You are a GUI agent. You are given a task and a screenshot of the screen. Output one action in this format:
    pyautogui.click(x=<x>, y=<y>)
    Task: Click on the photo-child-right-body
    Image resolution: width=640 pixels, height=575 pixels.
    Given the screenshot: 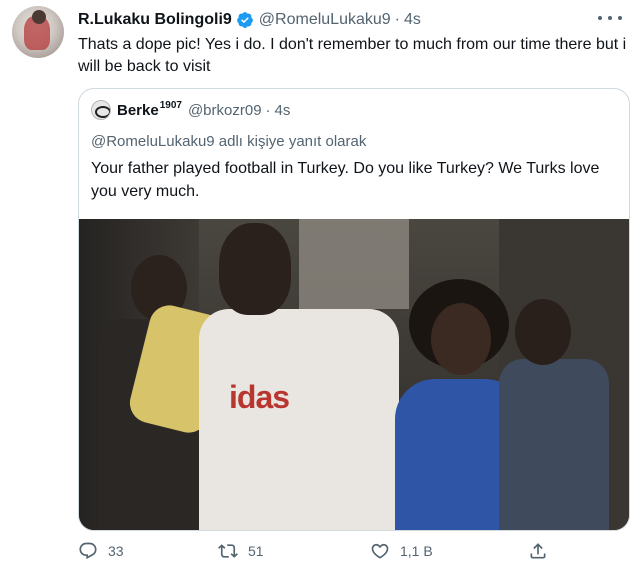 What is the action you would take?
    pyautogui.click(x=554, y=444)
    